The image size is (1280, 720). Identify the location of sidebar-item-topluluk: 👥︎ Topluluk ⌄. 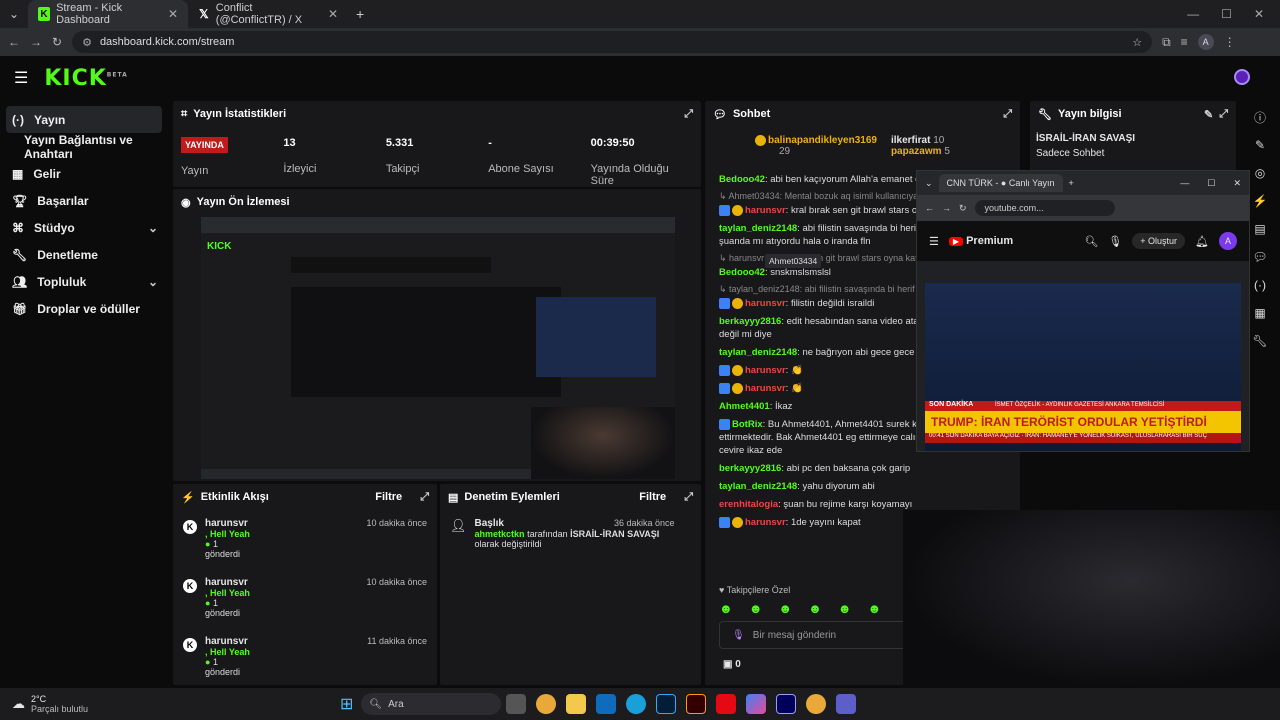
(85, 281).